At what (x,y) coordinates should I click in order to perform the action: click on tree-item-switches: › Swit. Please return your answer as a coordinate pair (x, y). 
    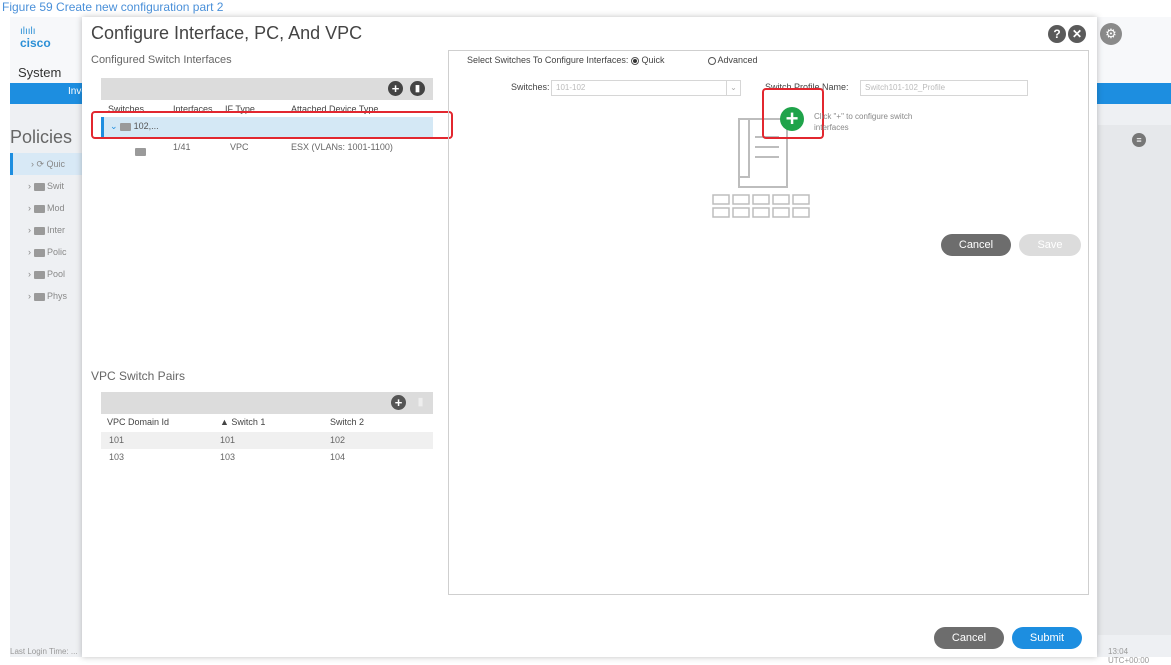
    Looking at the image, I should click on (50, 186).